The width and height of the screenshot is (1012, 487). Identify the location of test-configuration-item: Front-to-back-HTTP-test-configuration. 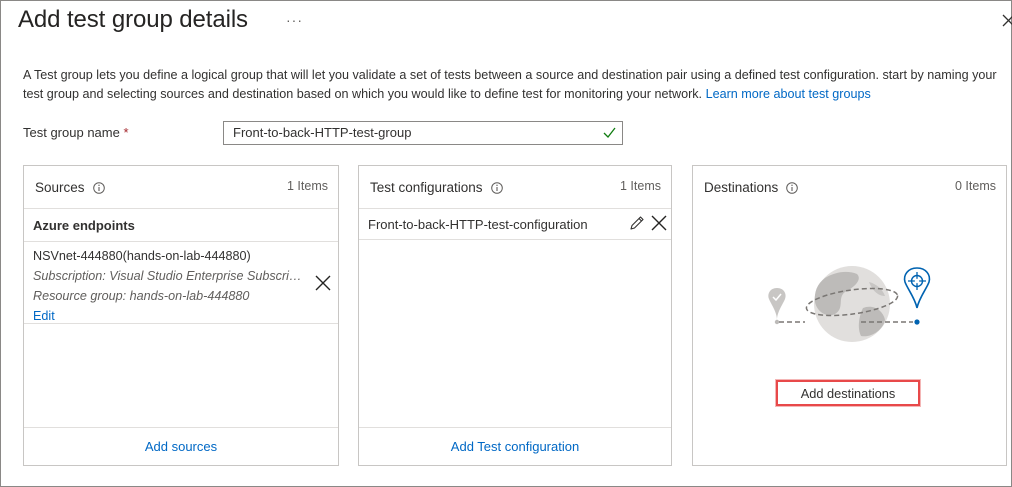
(515, 224).